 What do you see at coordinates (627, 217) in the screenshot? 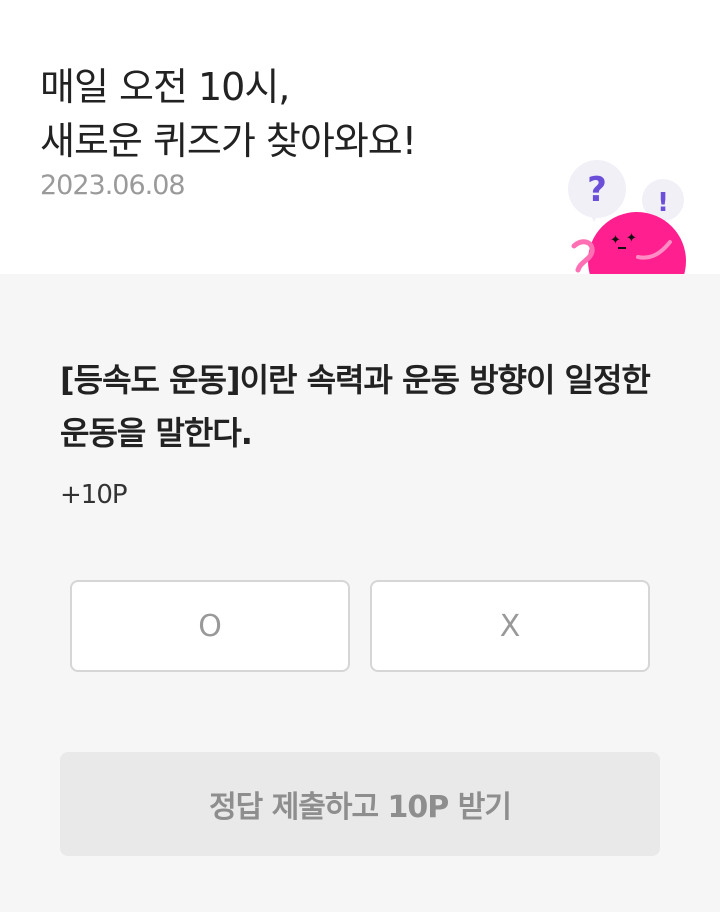
I see `mascot-icon: ? ! ✦ ✦` at bounding box center [627, 217].